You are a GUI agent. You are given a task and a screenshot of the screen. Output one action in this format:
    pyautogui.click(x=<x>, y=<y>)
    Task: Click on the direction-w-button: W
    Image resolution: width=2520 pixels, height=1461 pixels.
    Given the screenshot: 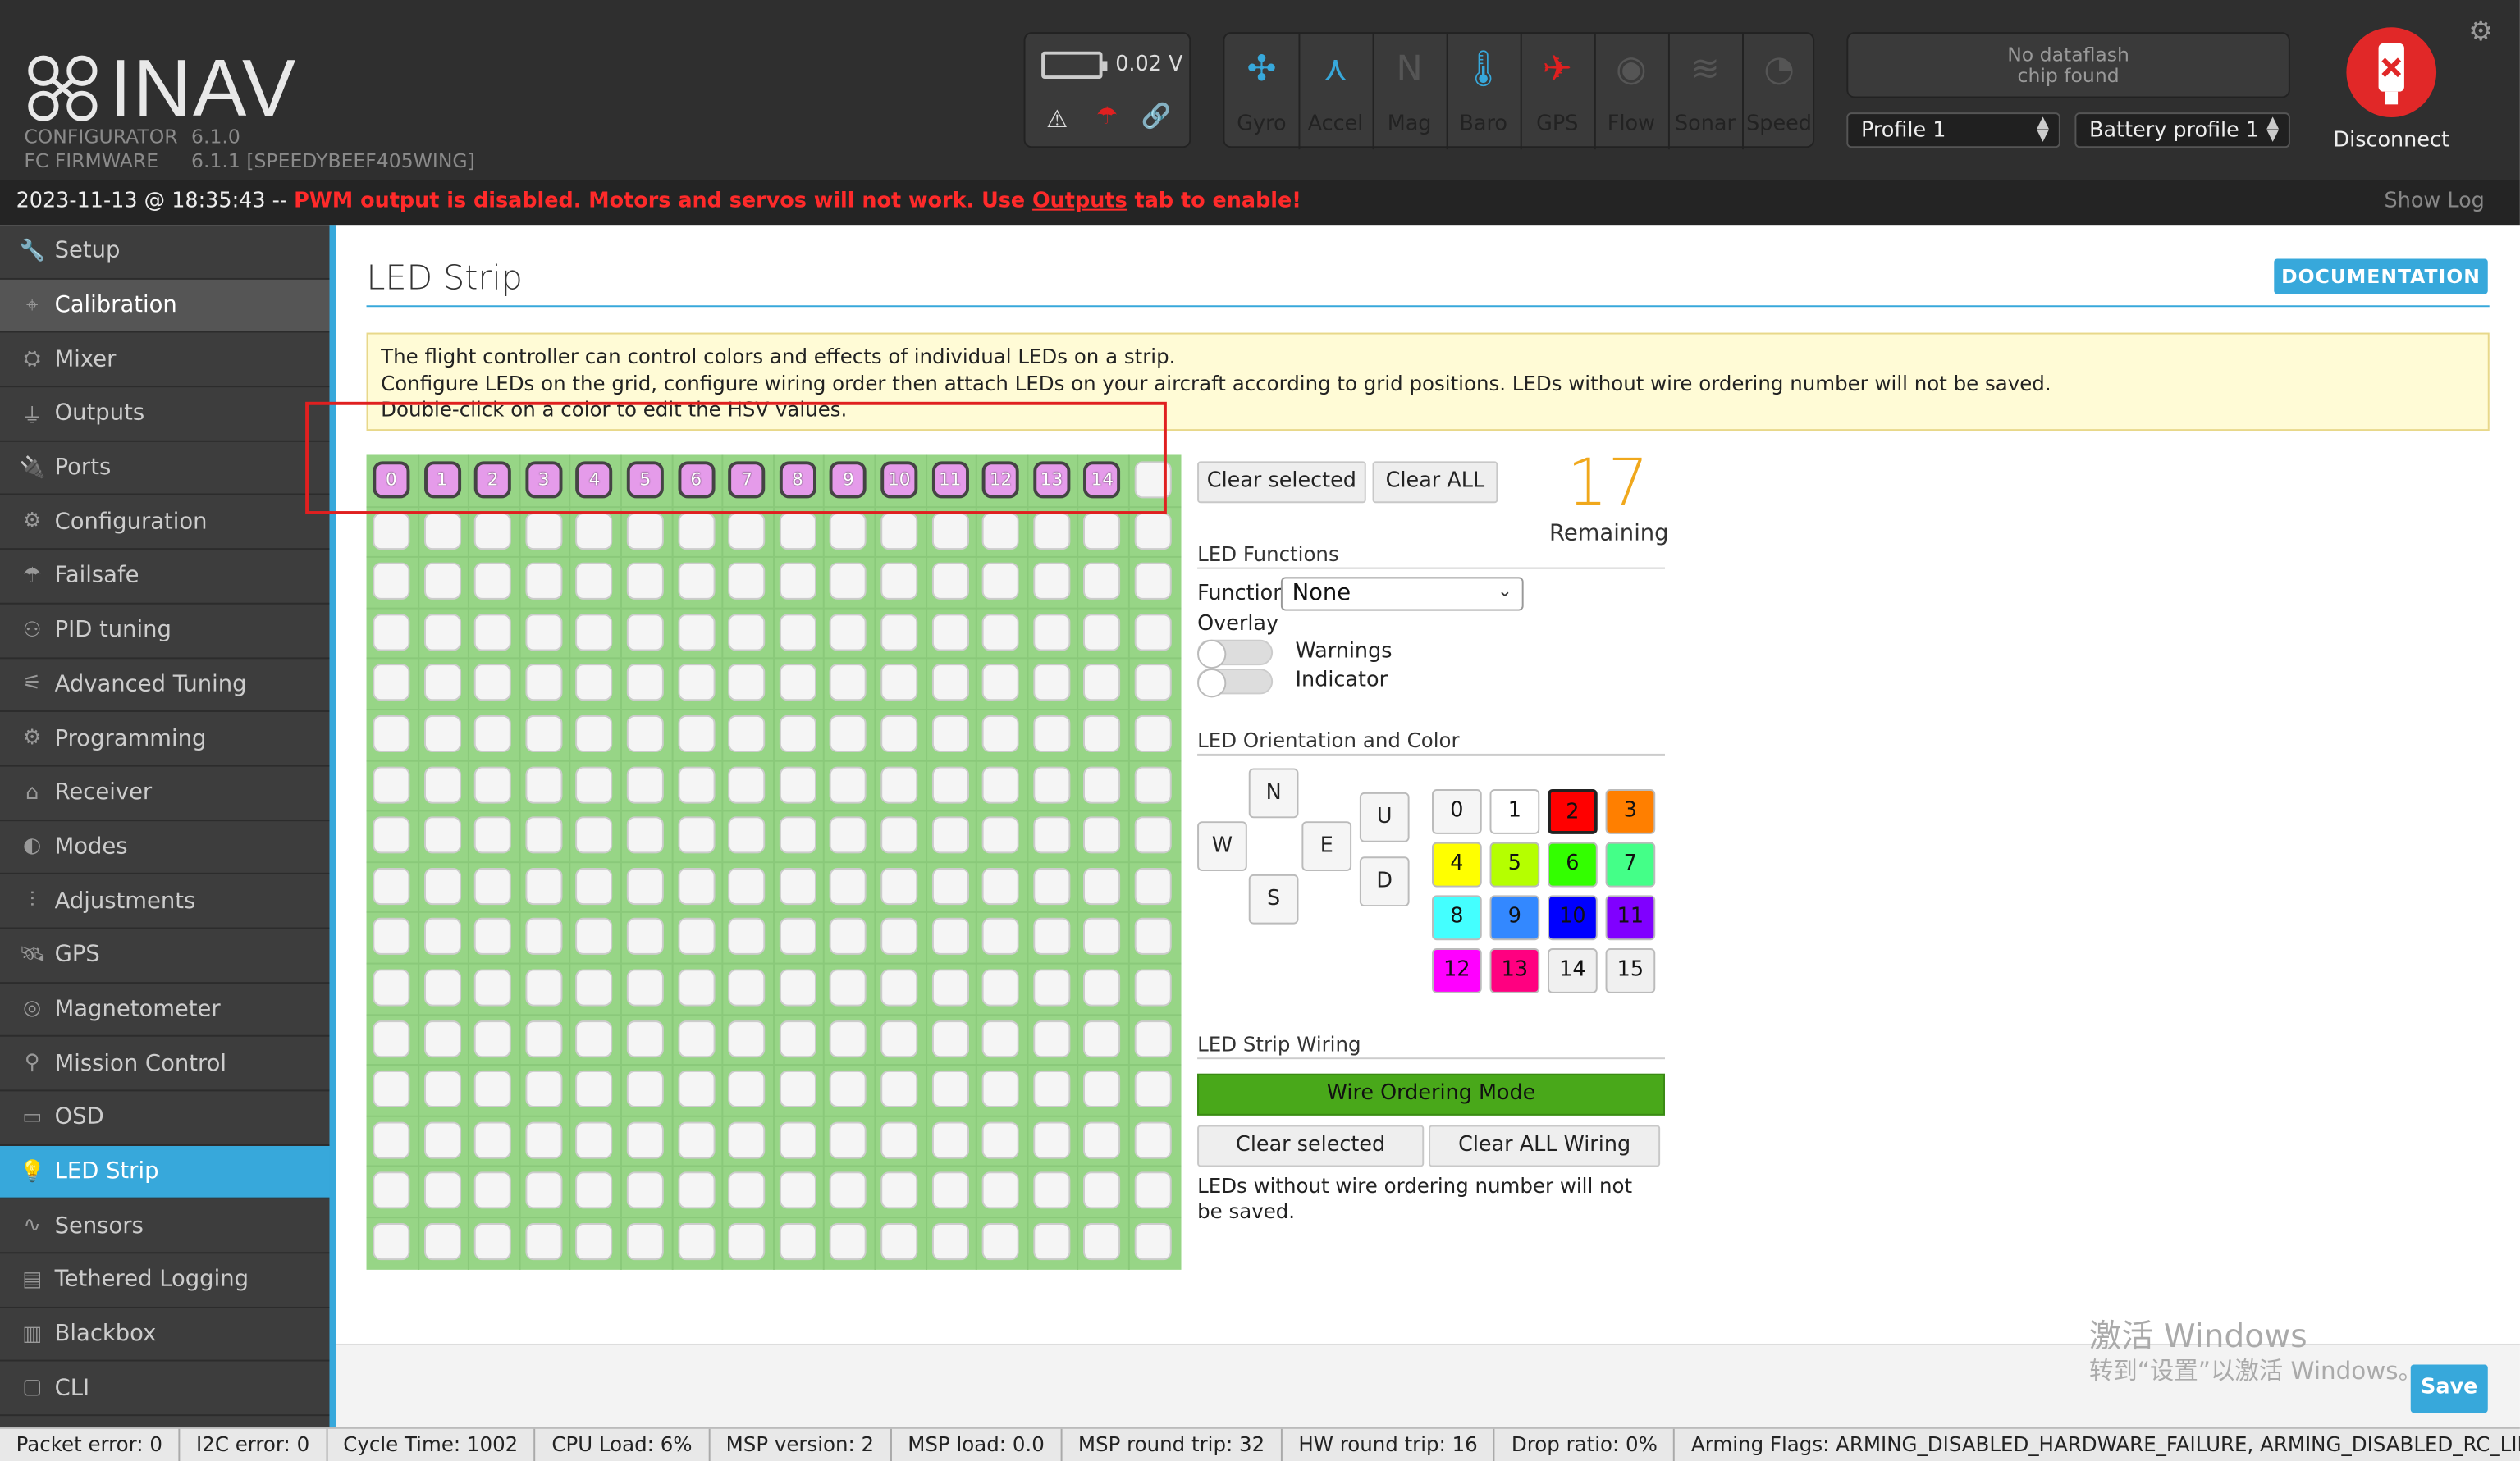 What is the action you would take?
    pyautogui.click(x=1222, y=846)
    